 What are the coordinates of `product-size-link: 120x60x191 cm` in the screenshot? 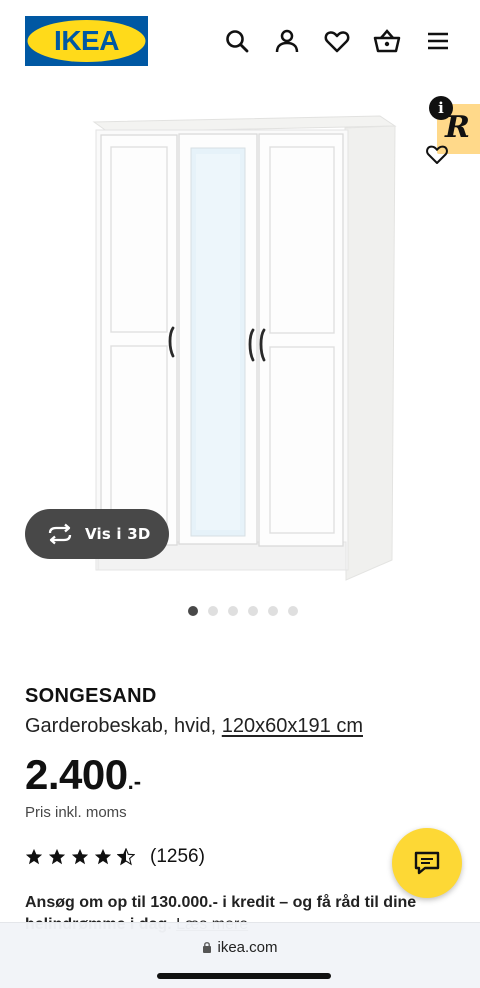 It's located at (292, 726).